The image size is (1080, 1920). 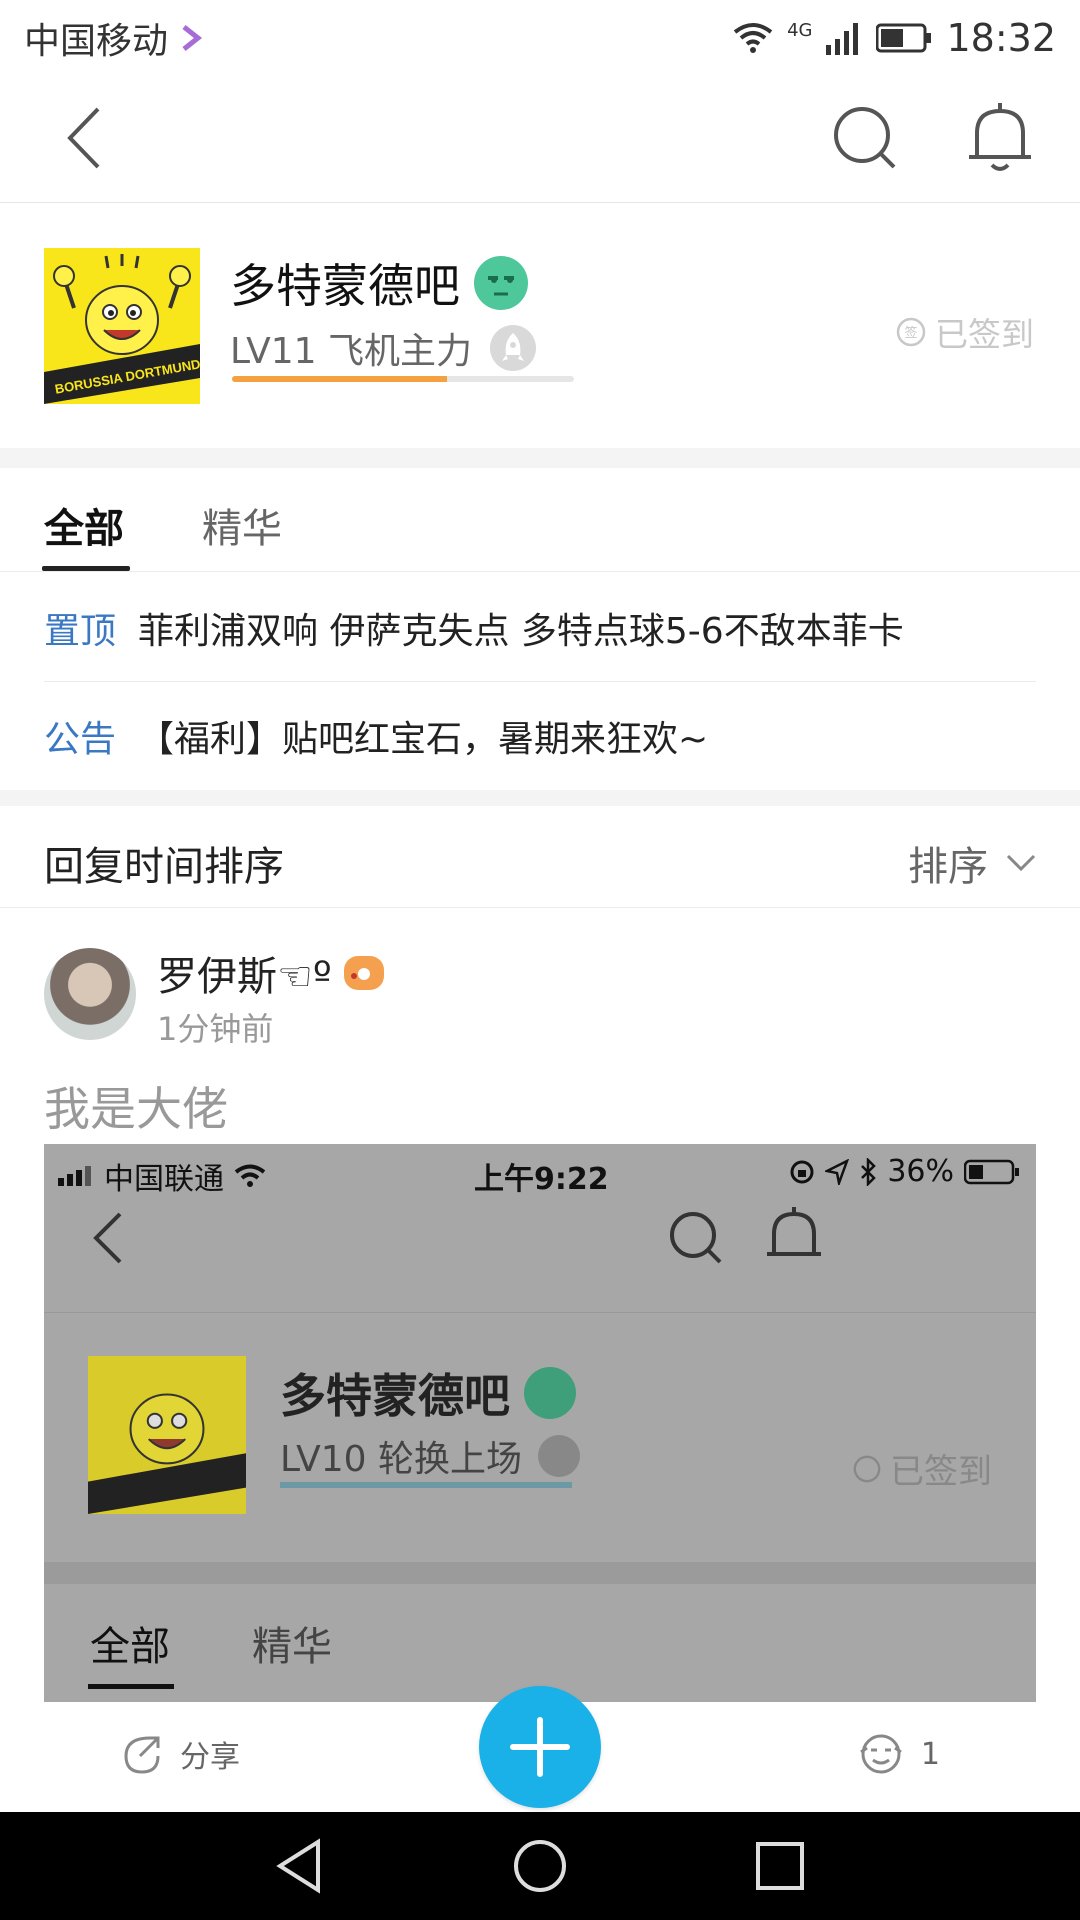 I want to click on level-progress-fill, so click(x=340, y=379).